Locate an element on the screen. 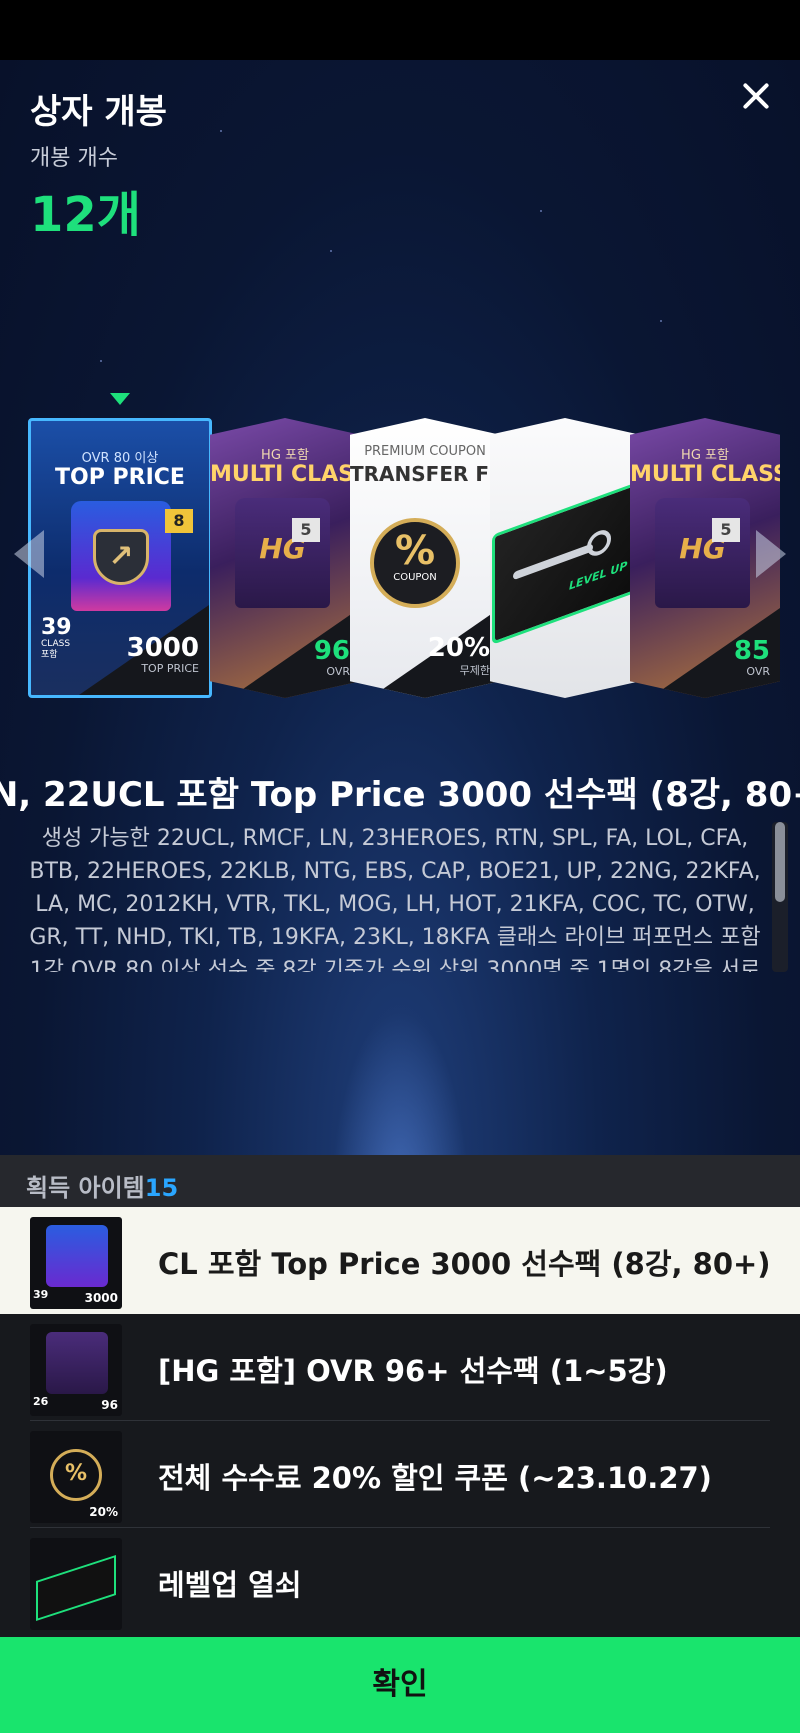 The image size is (800, 1733). card-stat: 85 OVR is located at coordinates (752, 657).